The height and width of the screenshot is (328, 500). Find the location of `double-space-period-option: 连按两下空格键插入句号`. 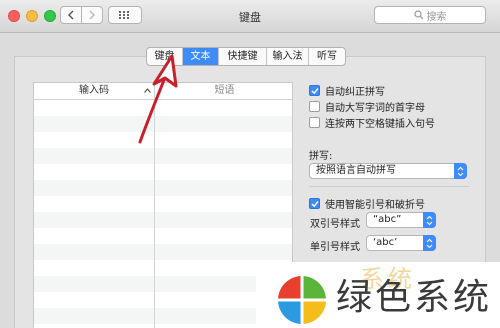

double-space-period-option: 连按两下空格键插入句号 is located at coordinates (372, 122).